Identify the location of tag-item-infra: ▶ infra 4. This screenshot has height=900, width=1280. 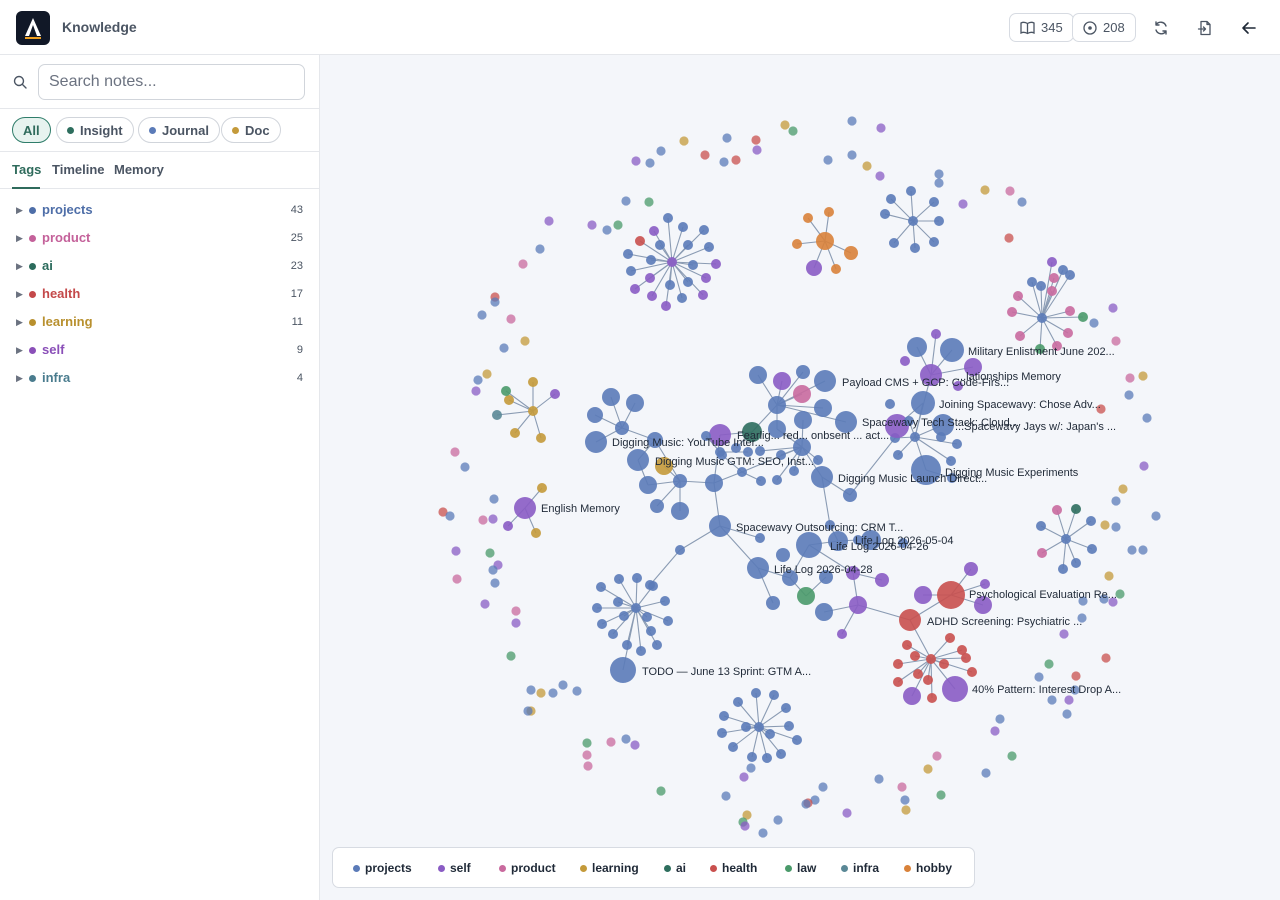
(159, 379).